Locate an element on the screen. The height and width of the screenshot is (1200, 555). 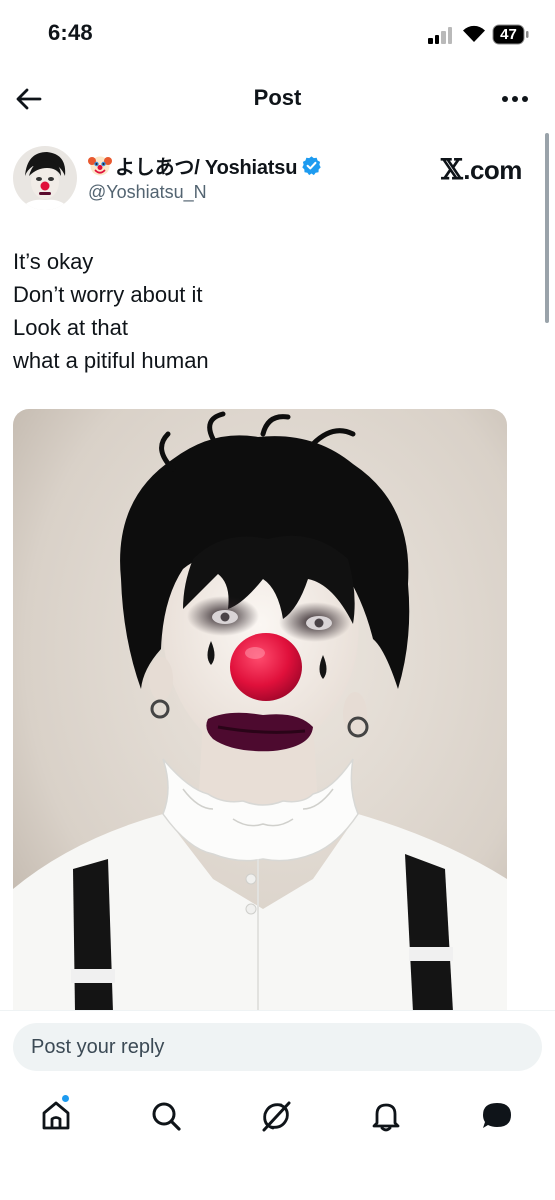
bottom-tab-bar is located at coordinates (277, 1141).